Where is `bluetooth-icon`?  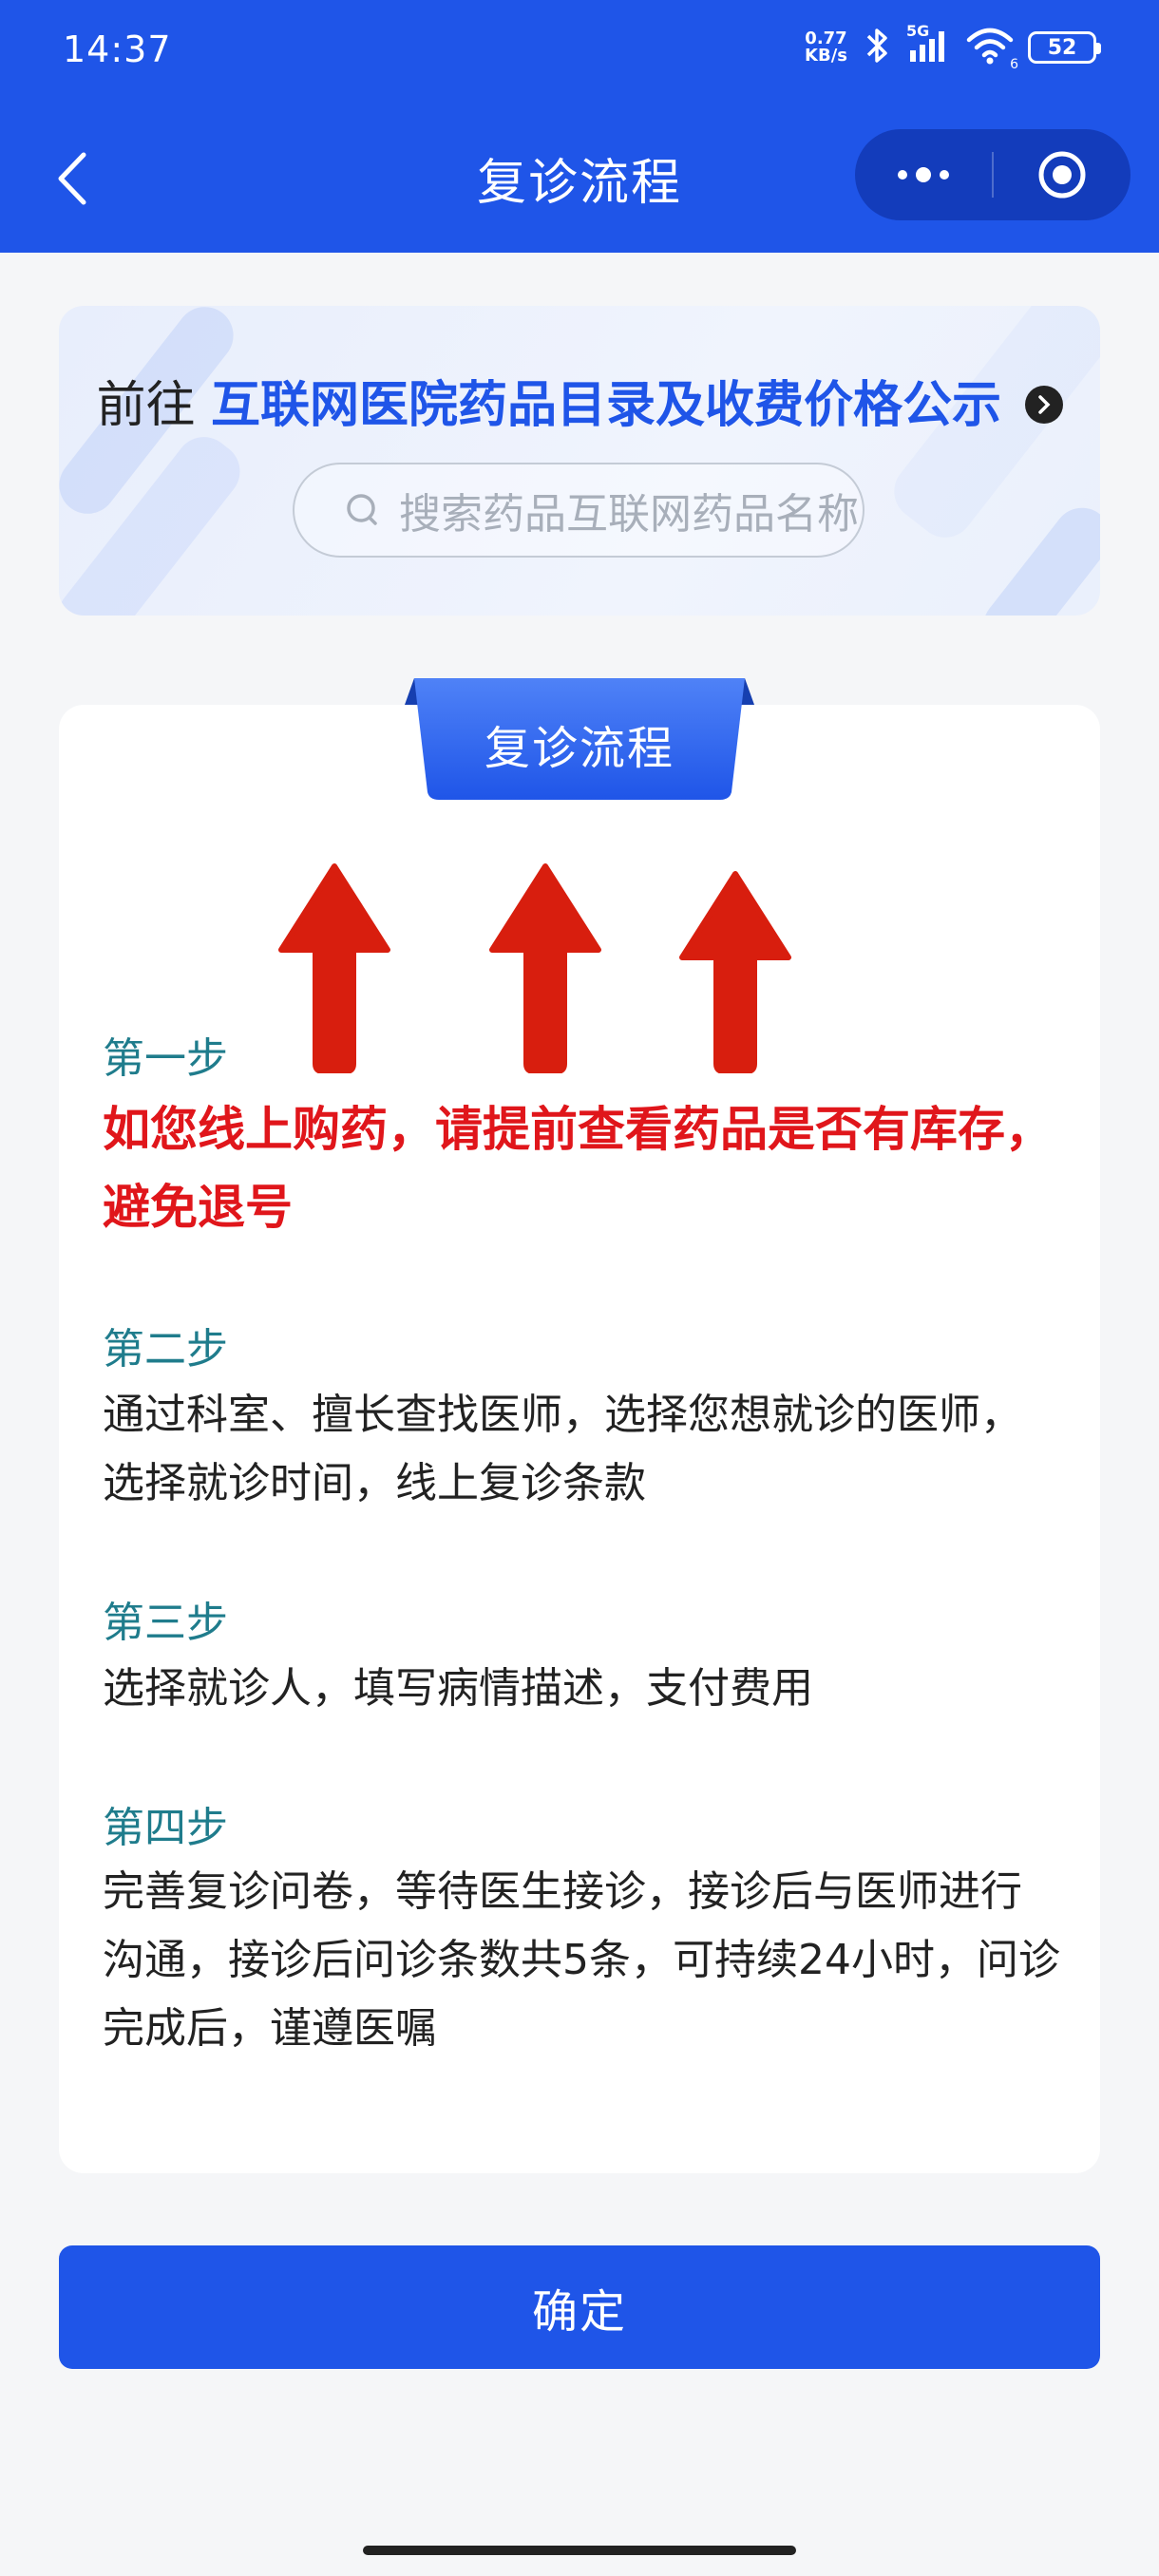
bluetooth-icon is located at coordinates (877, 47).